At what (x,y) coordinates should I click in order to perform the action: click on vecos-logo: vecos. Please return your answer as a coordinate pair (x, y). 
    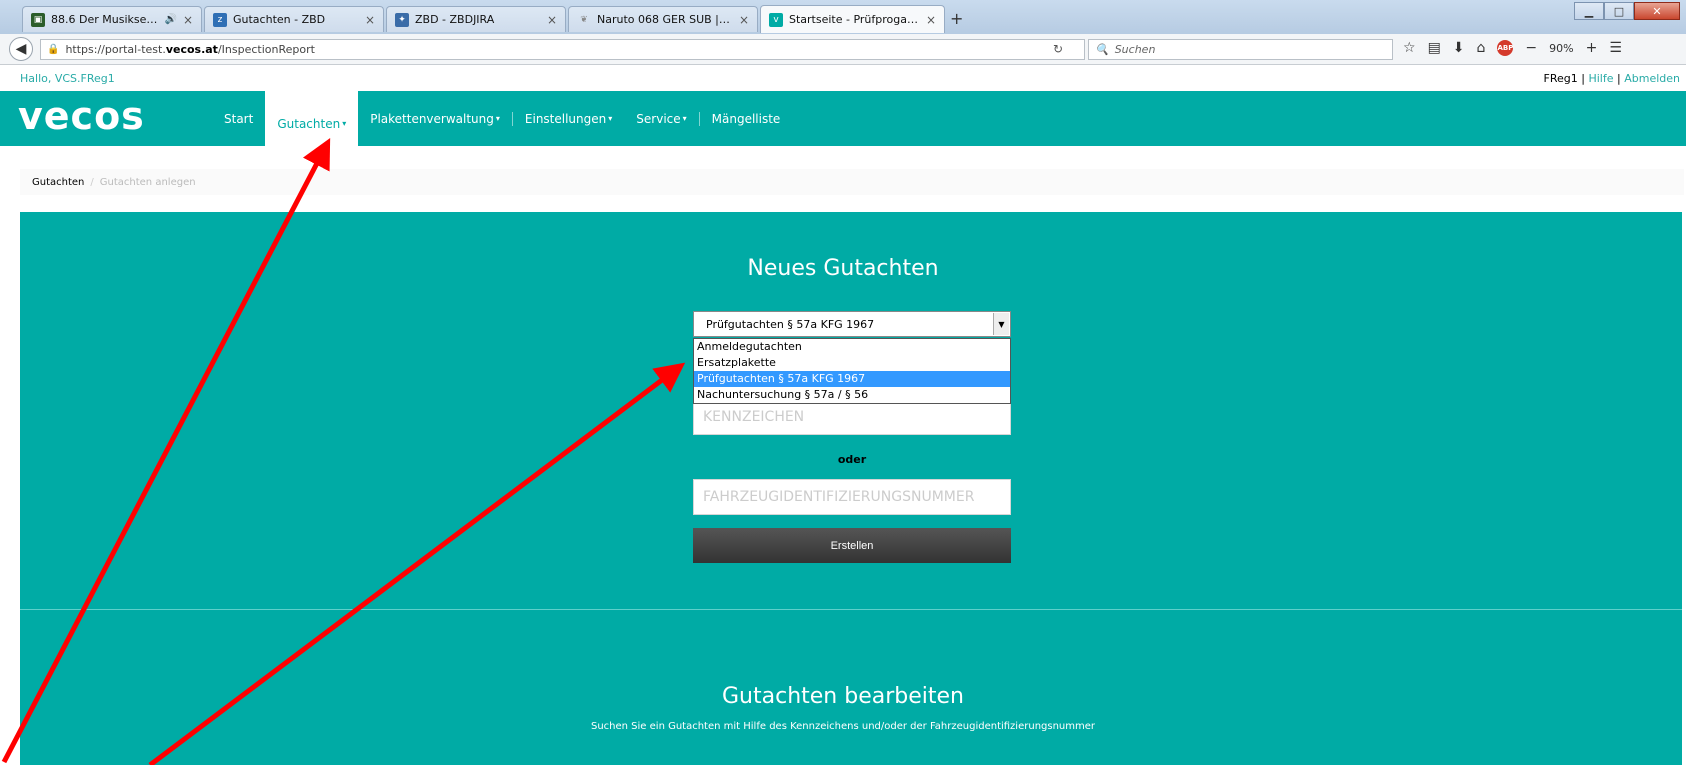
    Looking at the image, I should click on (81, 116).